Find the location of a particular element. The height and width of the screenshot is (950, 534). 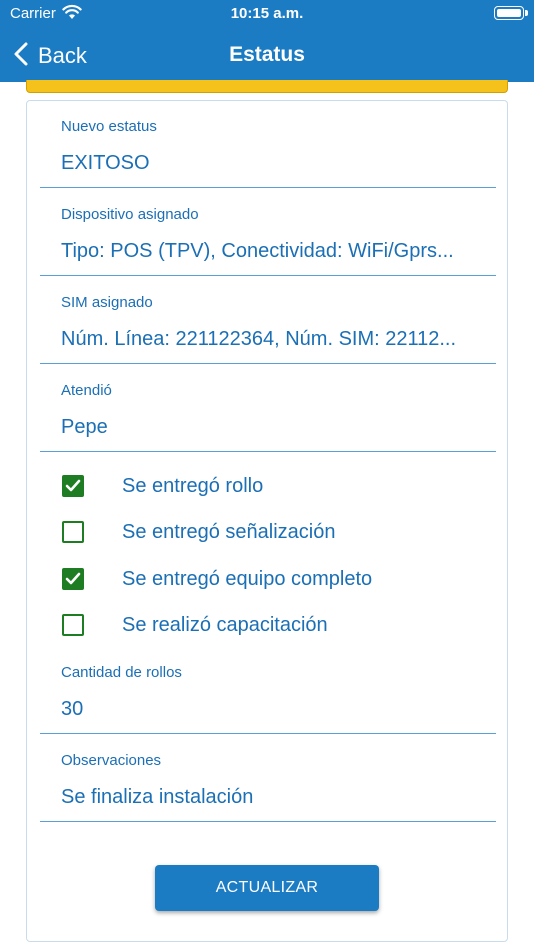

page-title: Estatus is located at coordinates (267, 54).